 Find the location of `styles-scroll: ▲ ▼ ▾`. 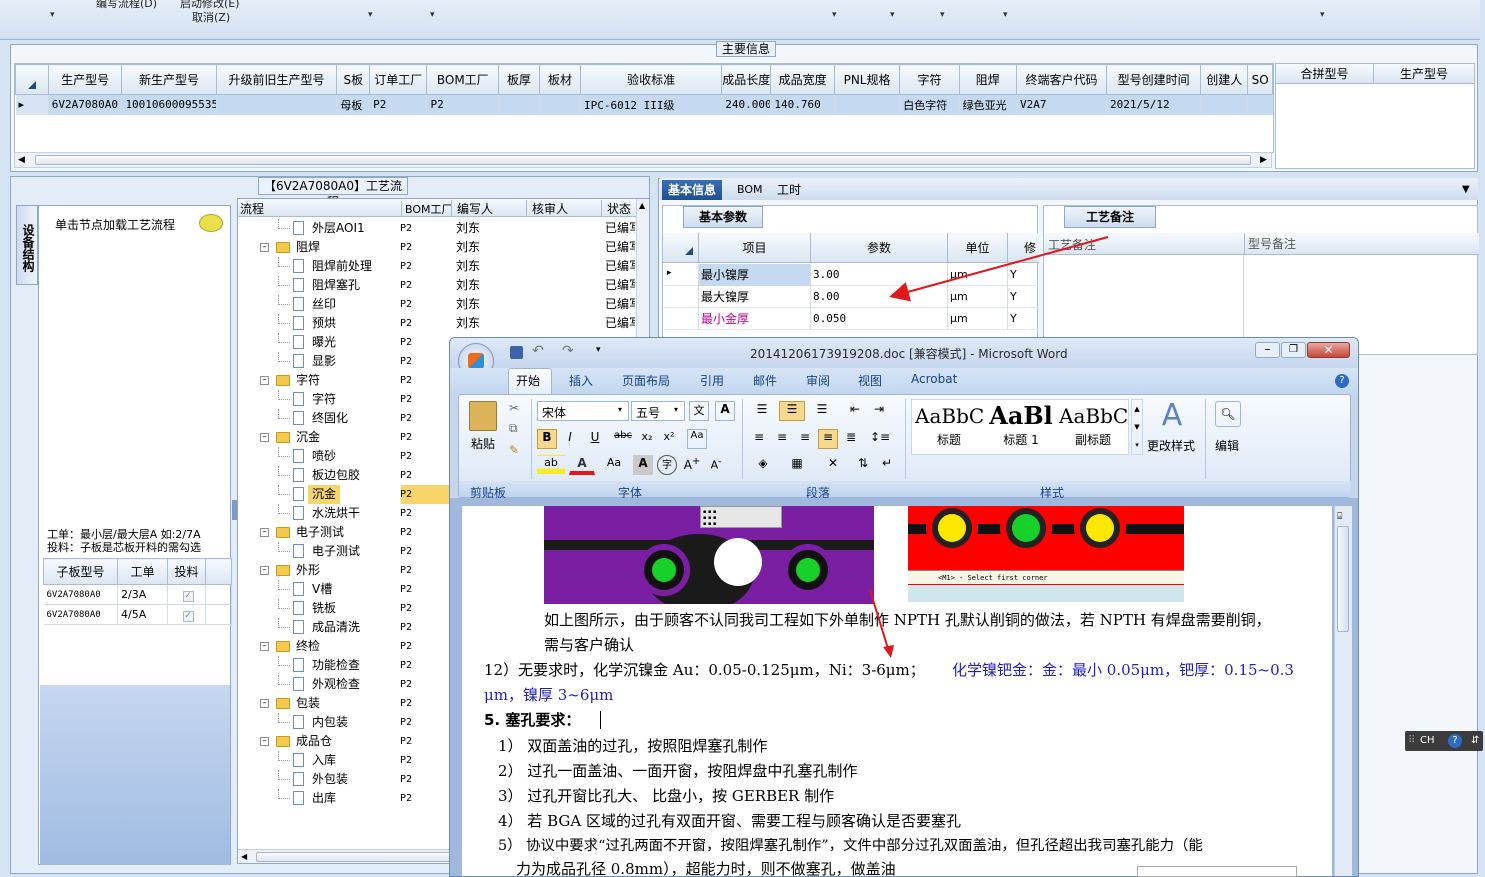

styles-scroll: ▲ ▼ ▾ is located at coordinates (1137, 427).